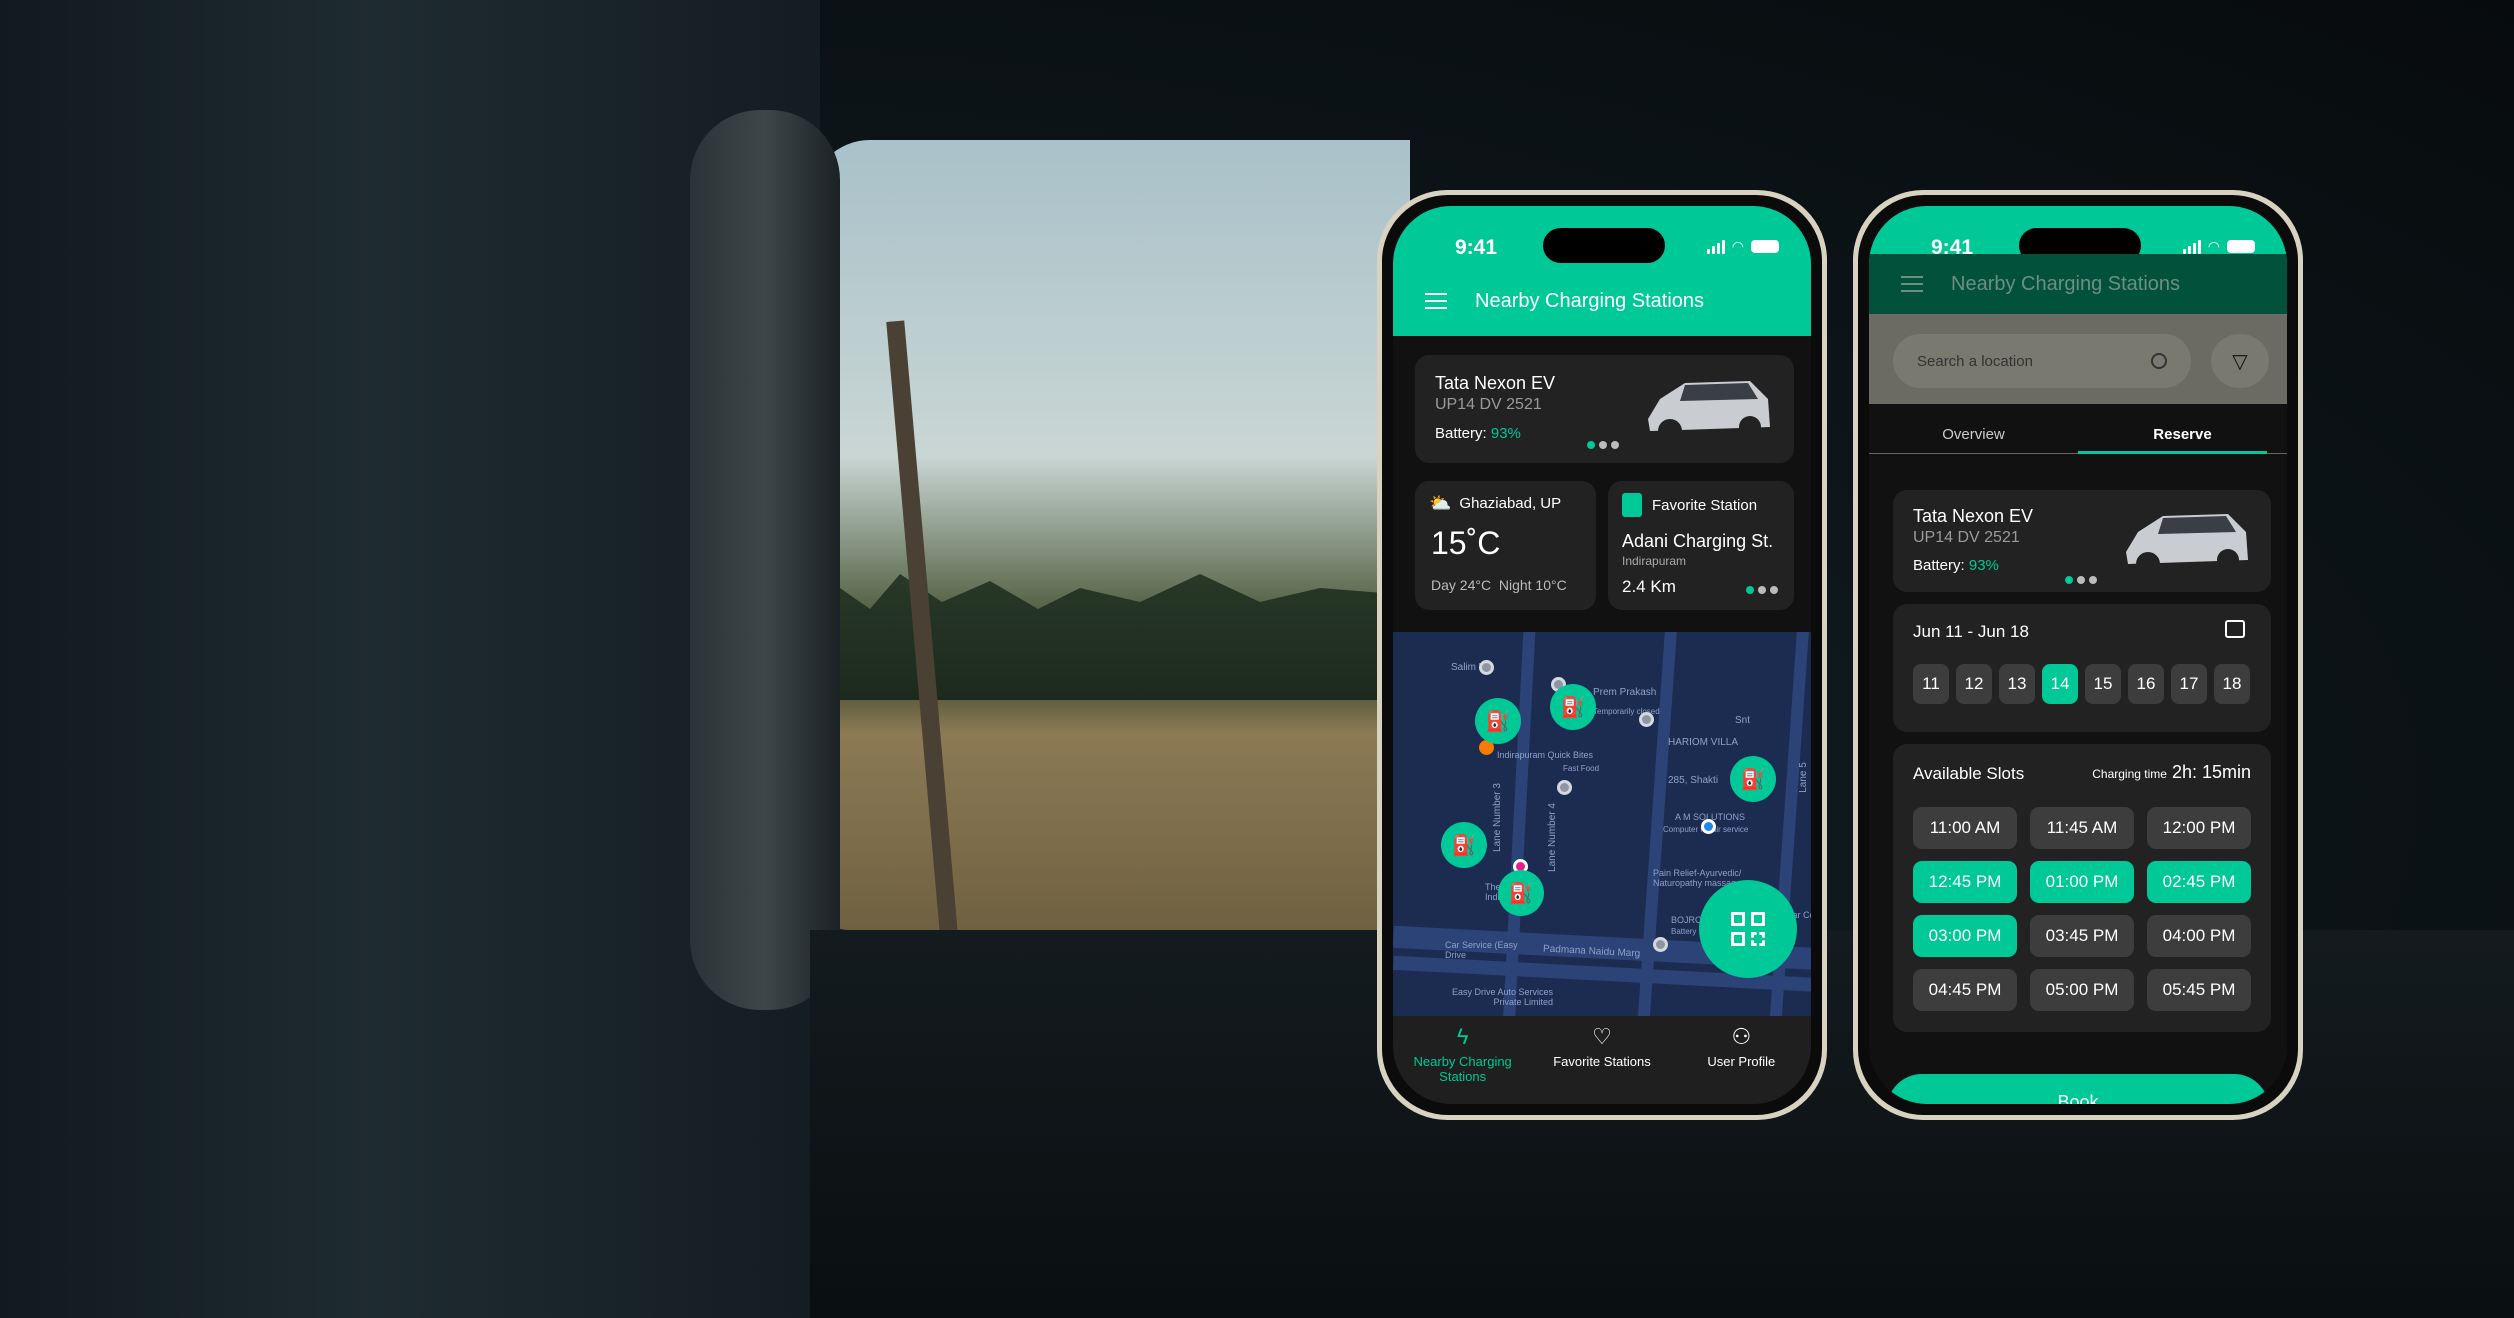 The image size is (2514, 1318). I want to click on time-slot: 02:45 PM, so click(2199, 882).